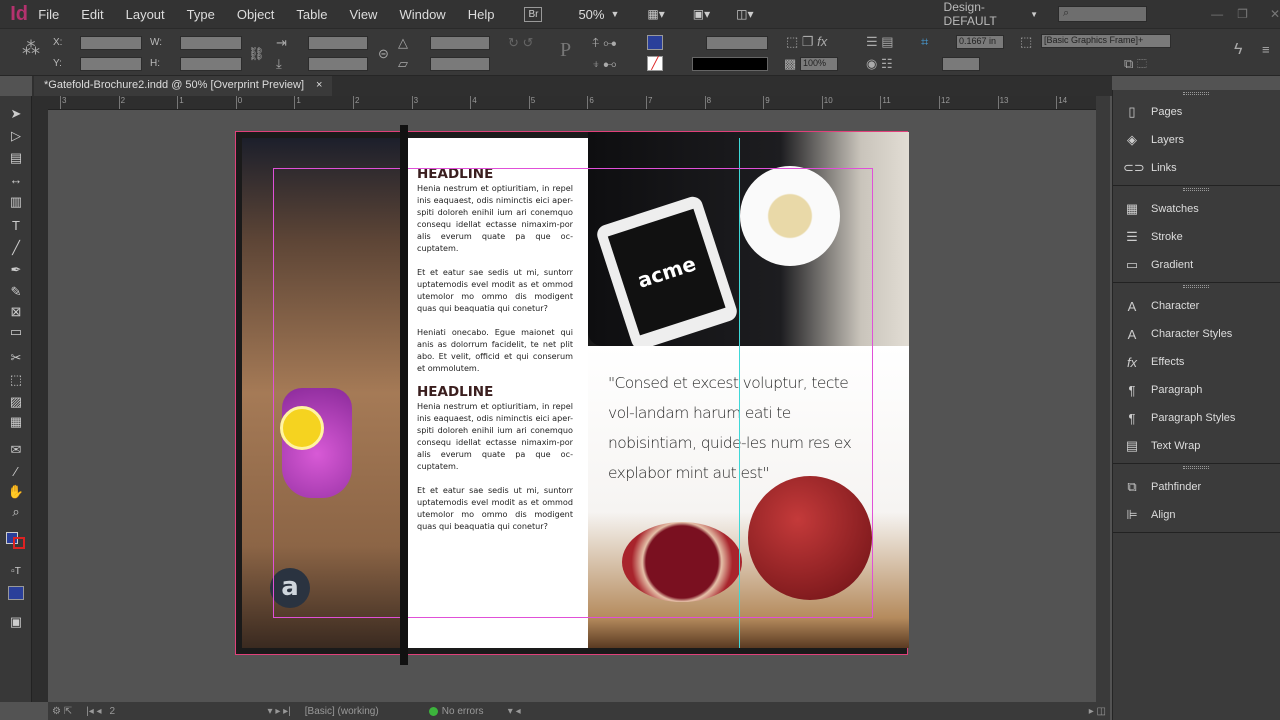  I want to click on line-tool-icon: ╱, so click(16, 249).